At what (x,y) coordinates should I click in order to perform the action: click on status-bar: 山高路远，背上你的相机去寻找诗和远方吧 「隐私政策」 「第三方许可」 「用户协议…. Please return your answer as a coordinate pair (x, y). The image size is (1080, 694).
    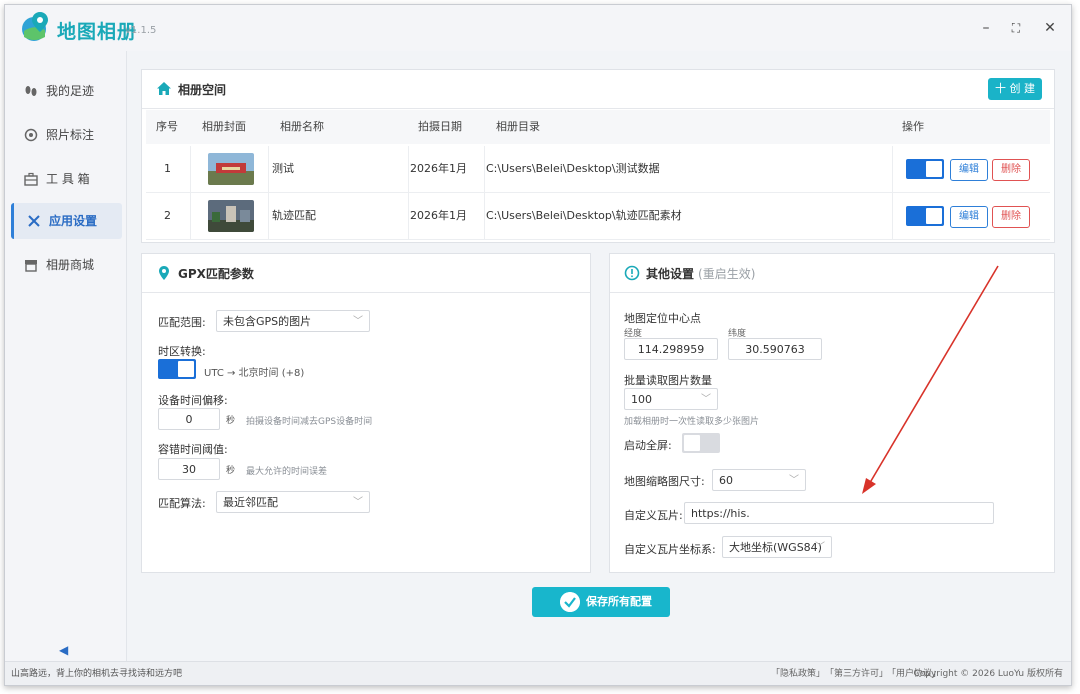
    Looking at the image, I should click on (538, 673).